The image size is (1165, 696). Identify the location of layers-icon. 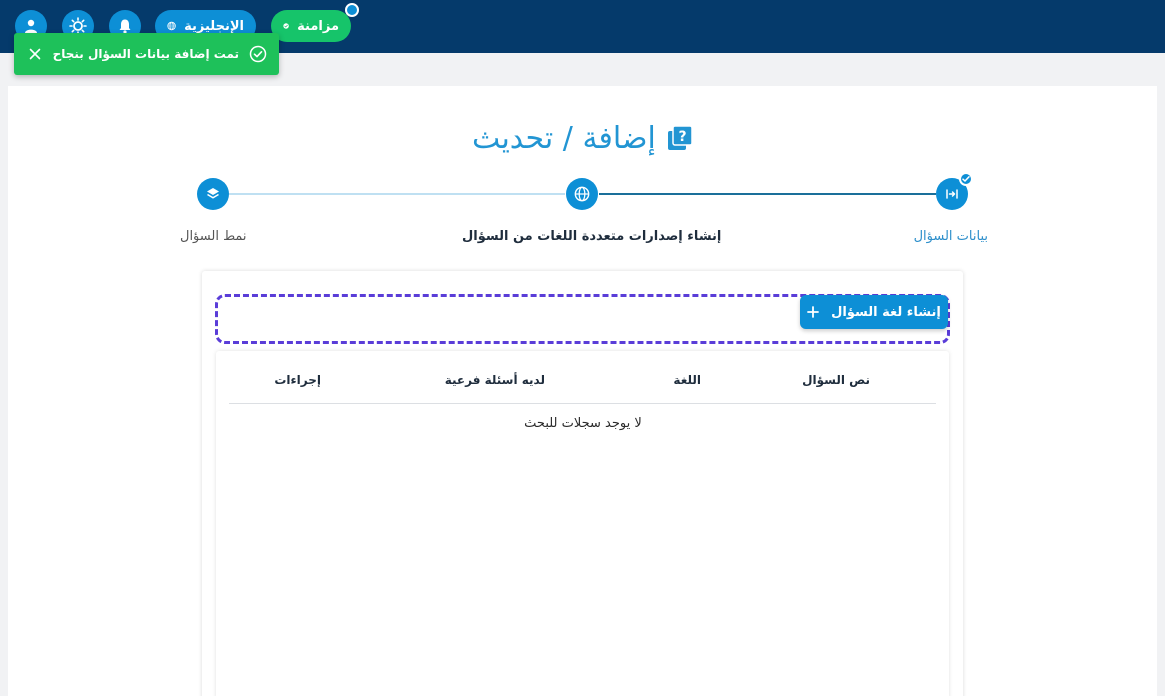
(213, 193).